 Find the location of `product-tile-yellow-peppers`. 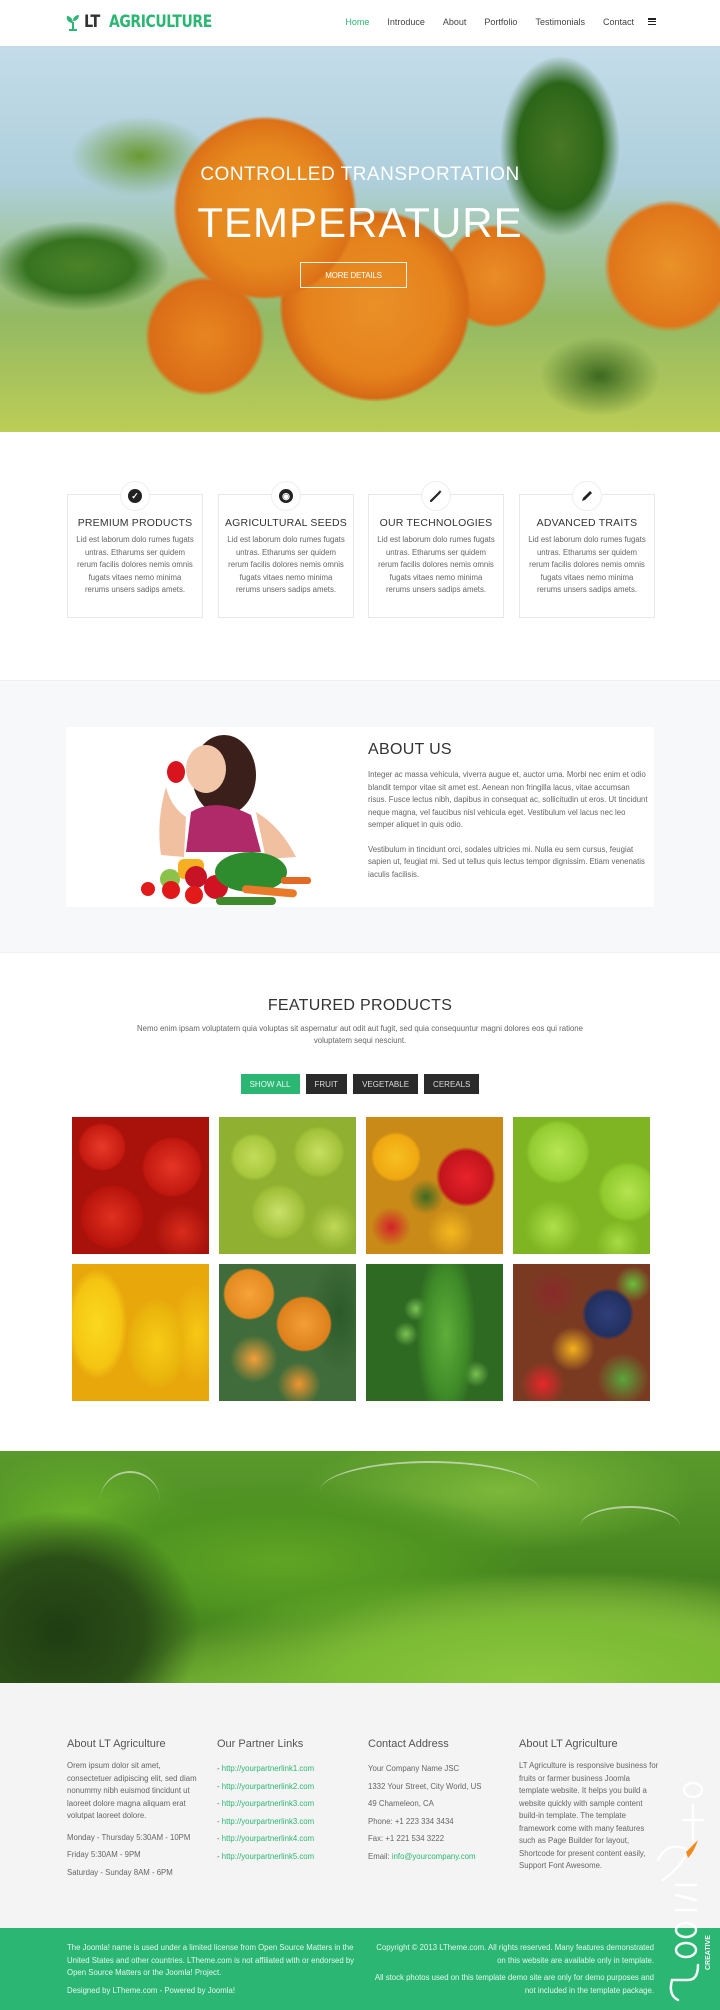

product-tile-yellow-peppers is located at coordinates (140, 1332).